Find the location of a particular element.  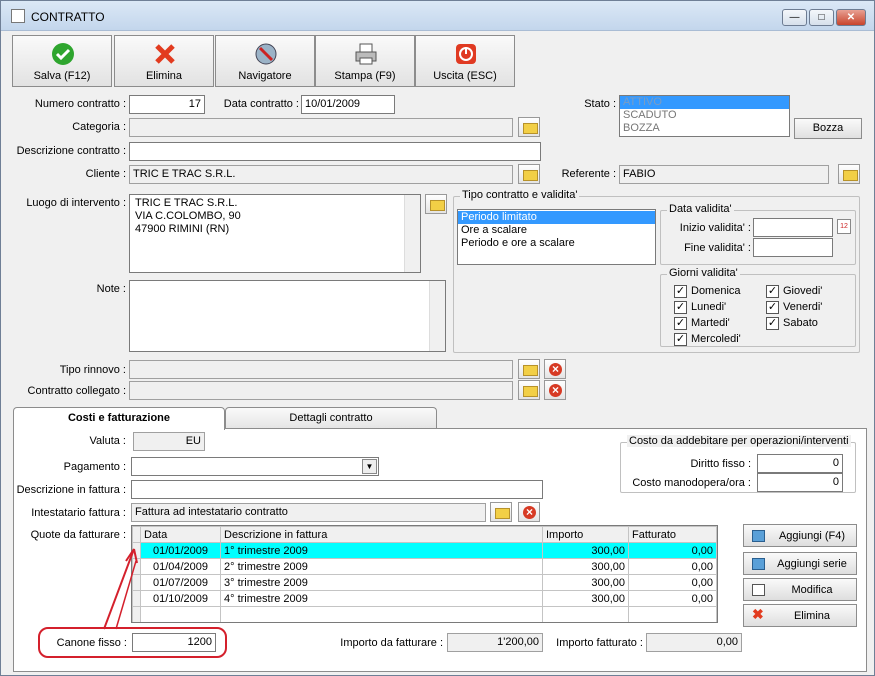

aggiungi-button: Aggiungi (F4) is located at coordinates (800, 535).